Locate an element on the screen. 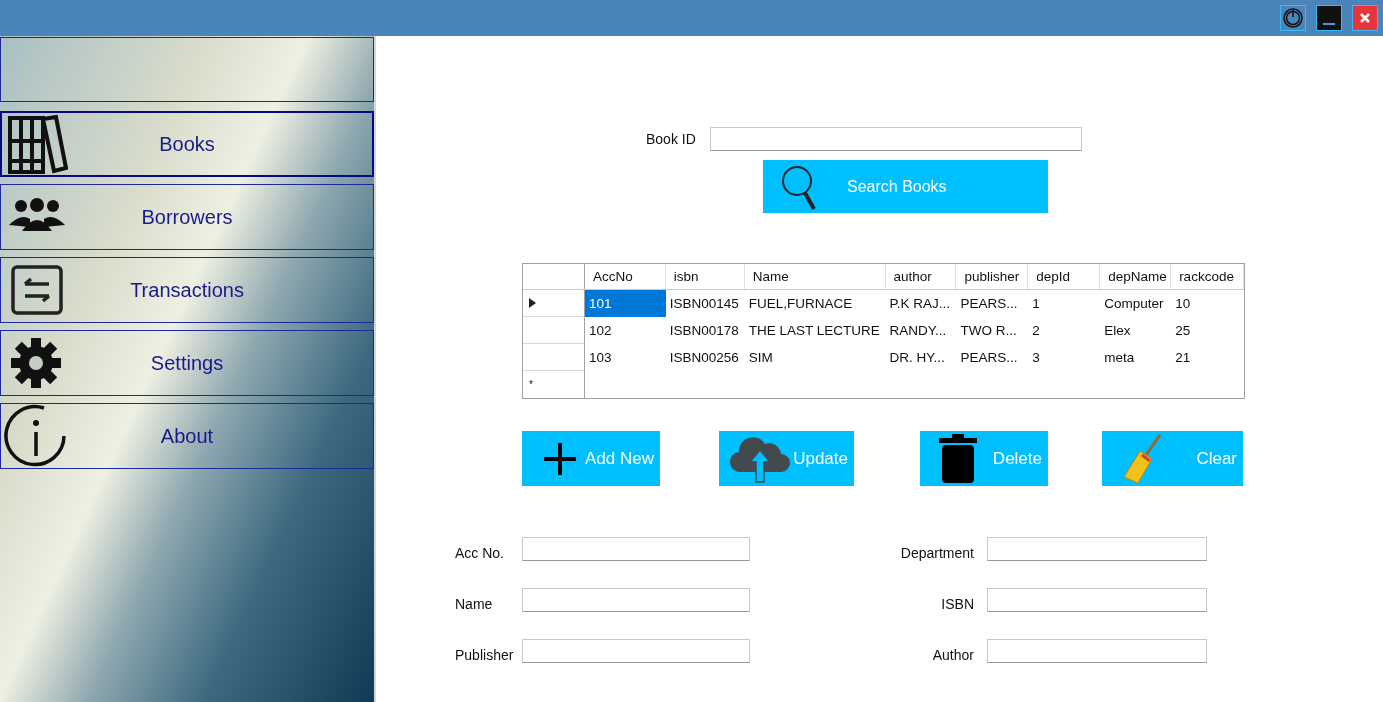 The width and height of the screenshot is (1383, 702). power-button is located at coordinates (1293, 18).